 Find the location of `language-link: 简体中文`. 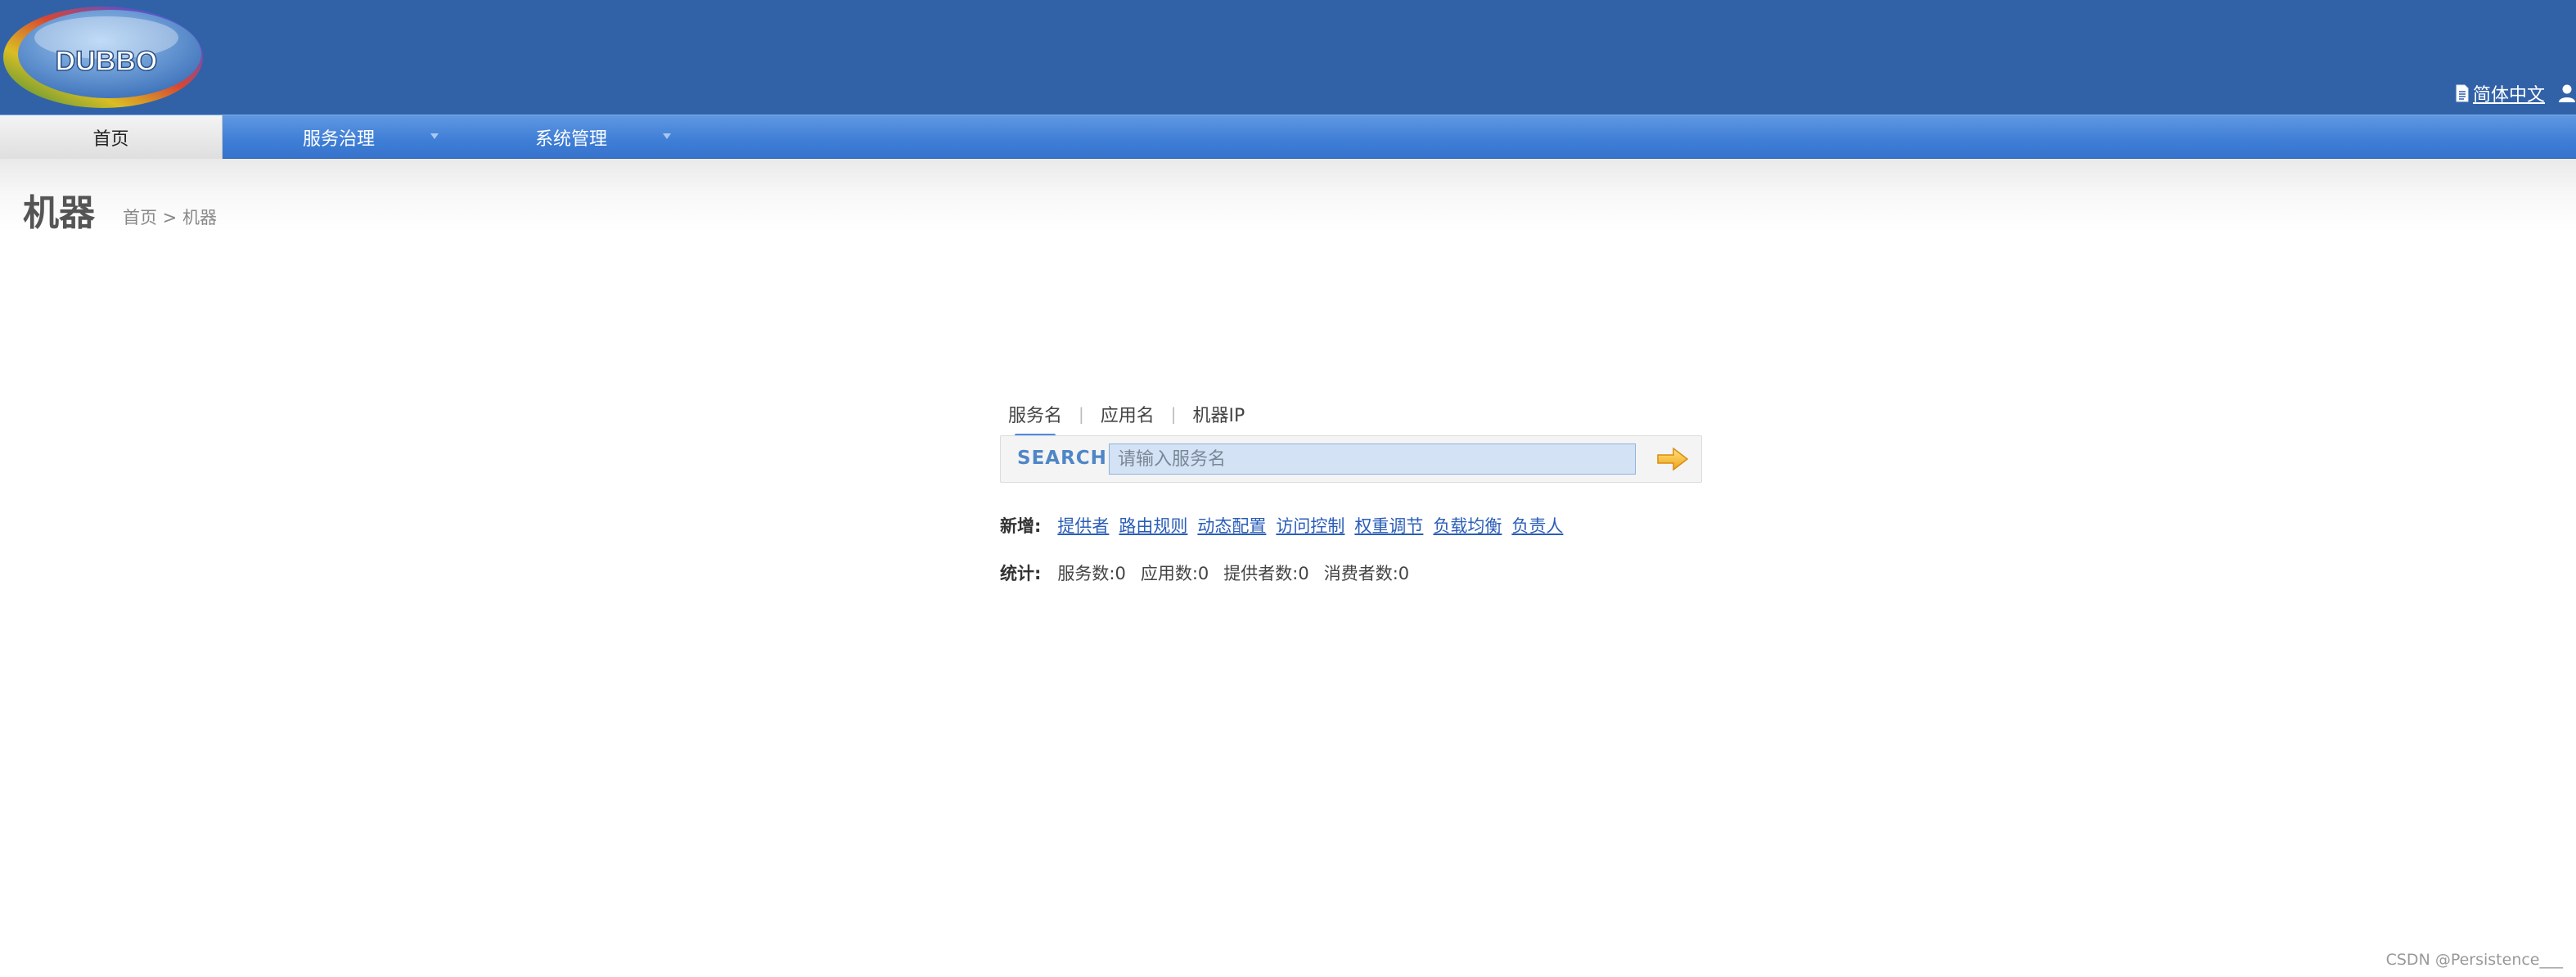

language-link: 简体中文 is located at coordinates (2500, 93).